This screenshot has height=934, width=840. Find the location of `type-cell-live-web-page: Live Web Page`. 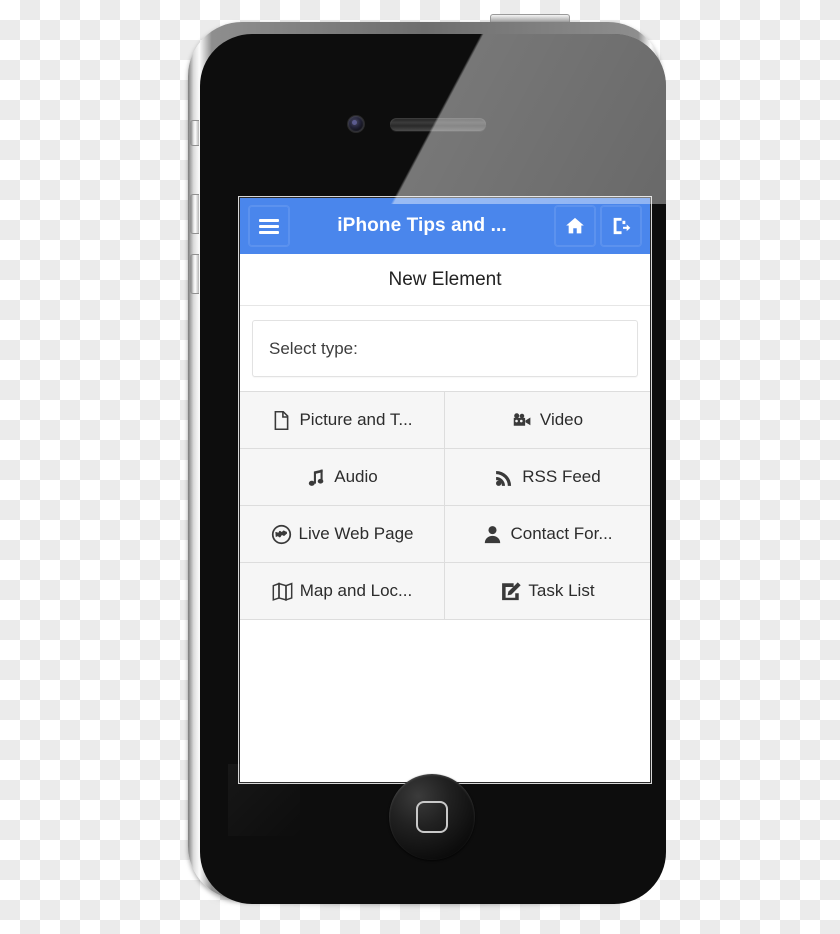

type-cell-live-web-page: Live Web Page is located at coordinates (342, 534).